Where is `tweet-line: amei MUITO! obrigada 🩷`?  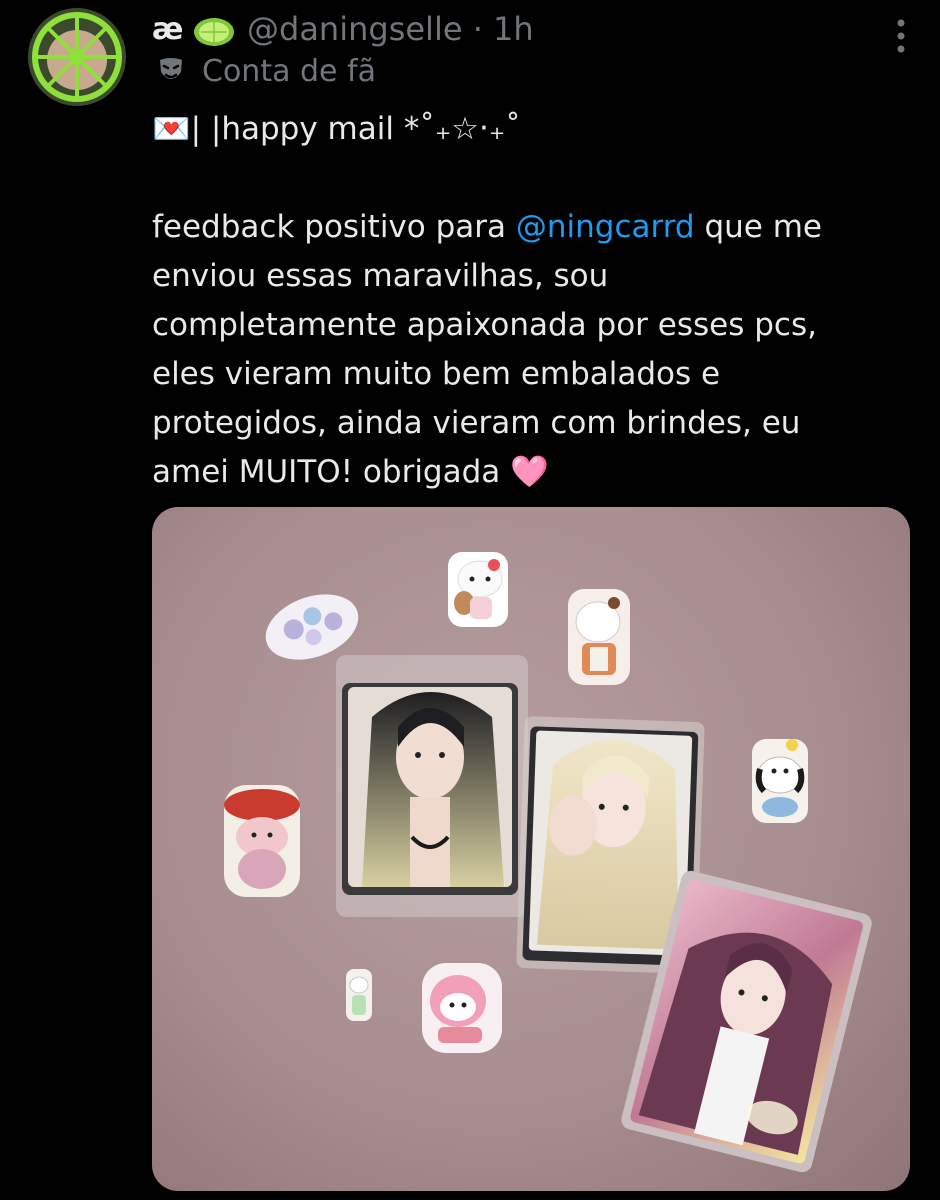 tweet-line: amei MUITO! obrigada 🩷 is located at coordinates (532, 472).